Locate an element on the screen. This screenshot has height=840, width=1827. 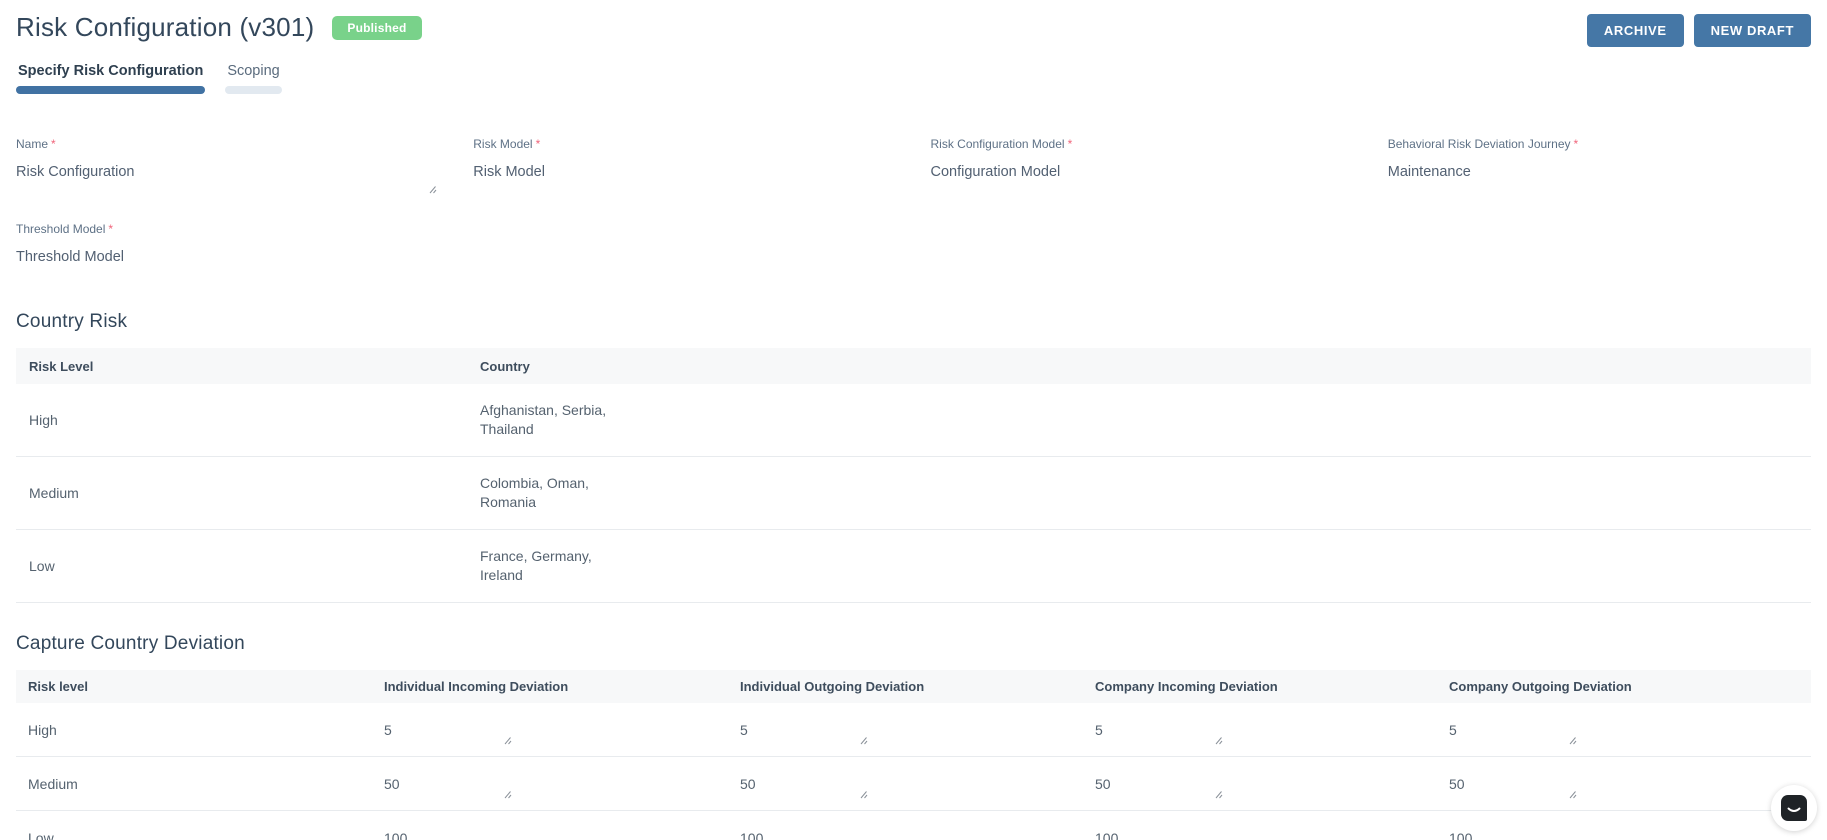
risk-model-label: Risk Model is located at coordinates (503, 144).